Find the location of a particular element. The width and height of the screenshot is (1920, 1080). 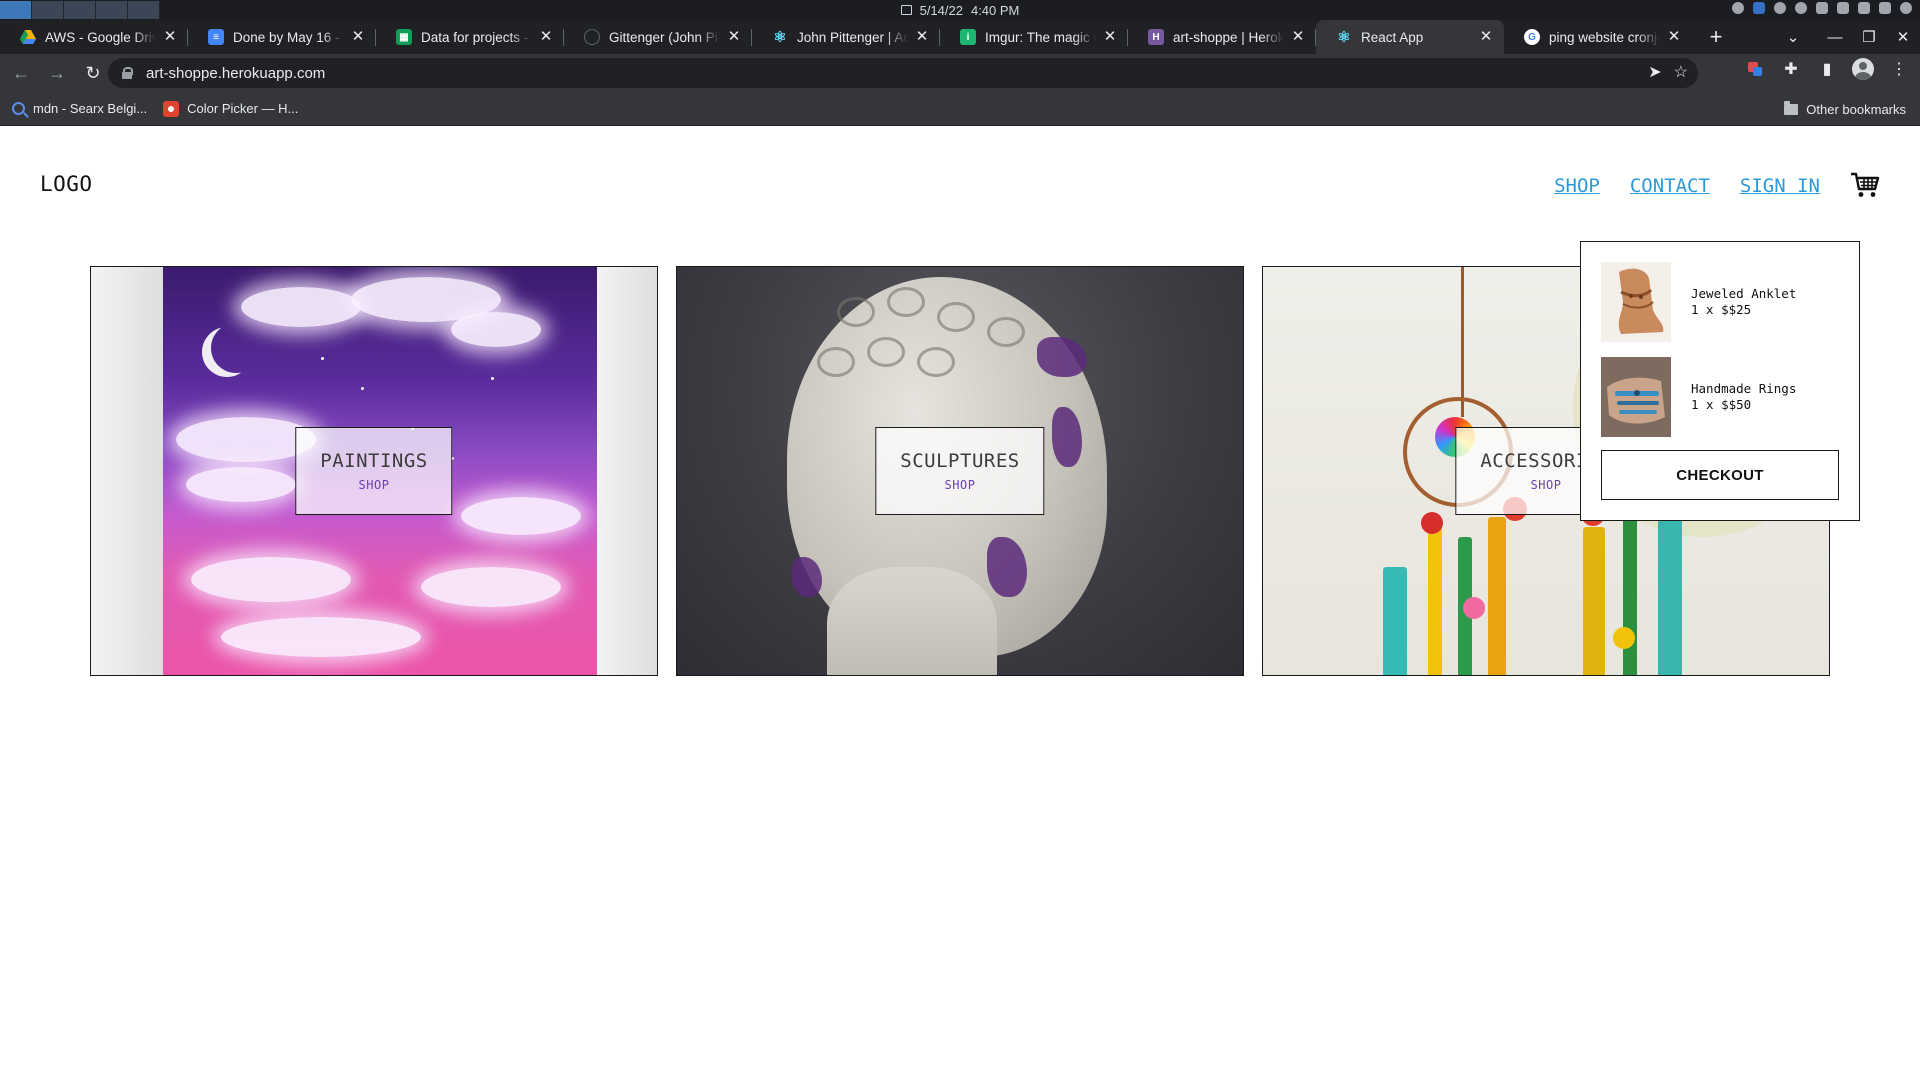

cart-item-quantity: 1 x $$50 is located at coordinates (1721, 404).